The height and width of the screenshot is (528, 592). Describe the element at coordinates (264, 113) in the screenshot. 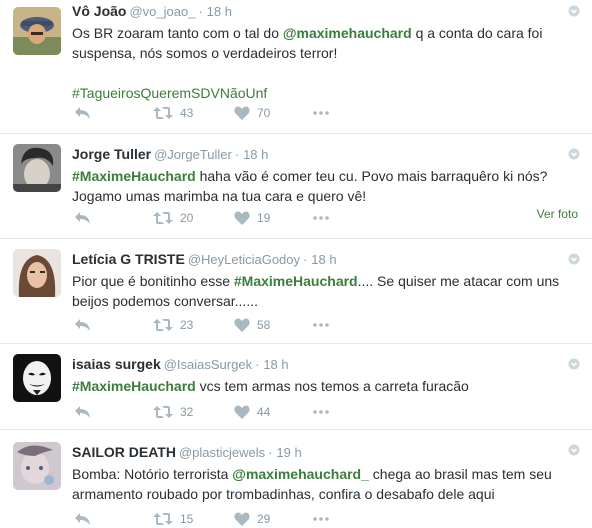

I see `like-count: 70` at that location.